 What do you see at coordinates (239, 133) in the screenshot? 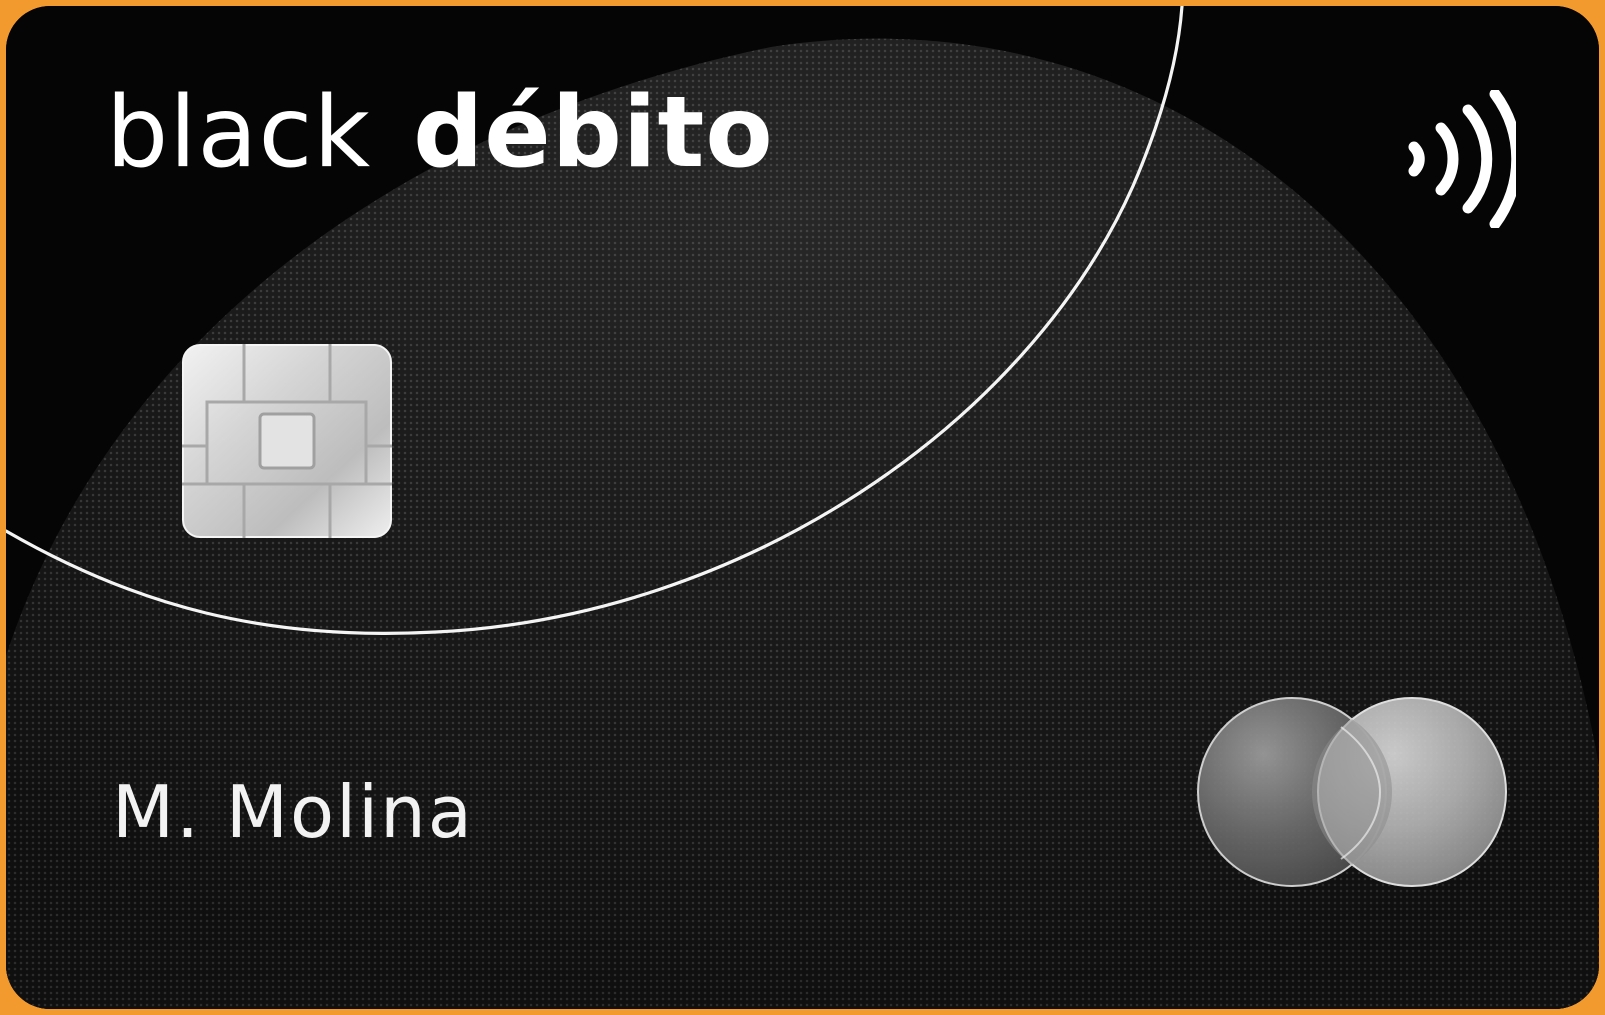
I see `brand-primary: black` at bounding box center [239, 133].